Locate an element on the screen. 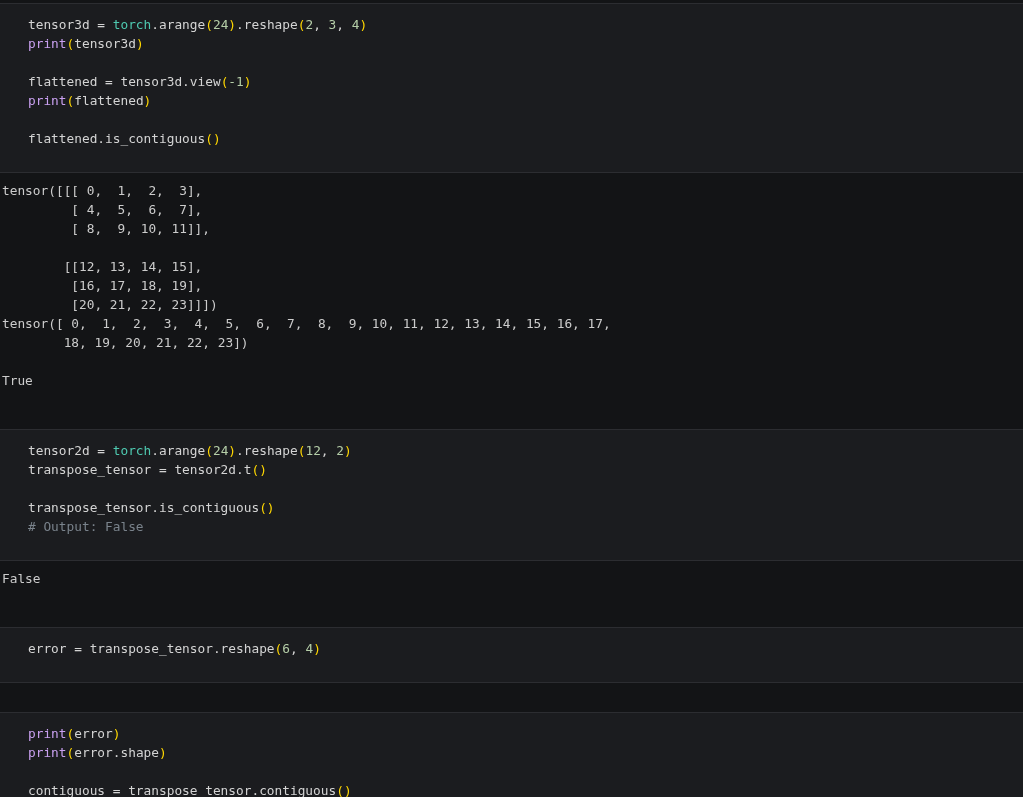 The image size is (1023, 797). code-line: flattened = tensor3d.view(-1) is located at coordinates (140, 82).